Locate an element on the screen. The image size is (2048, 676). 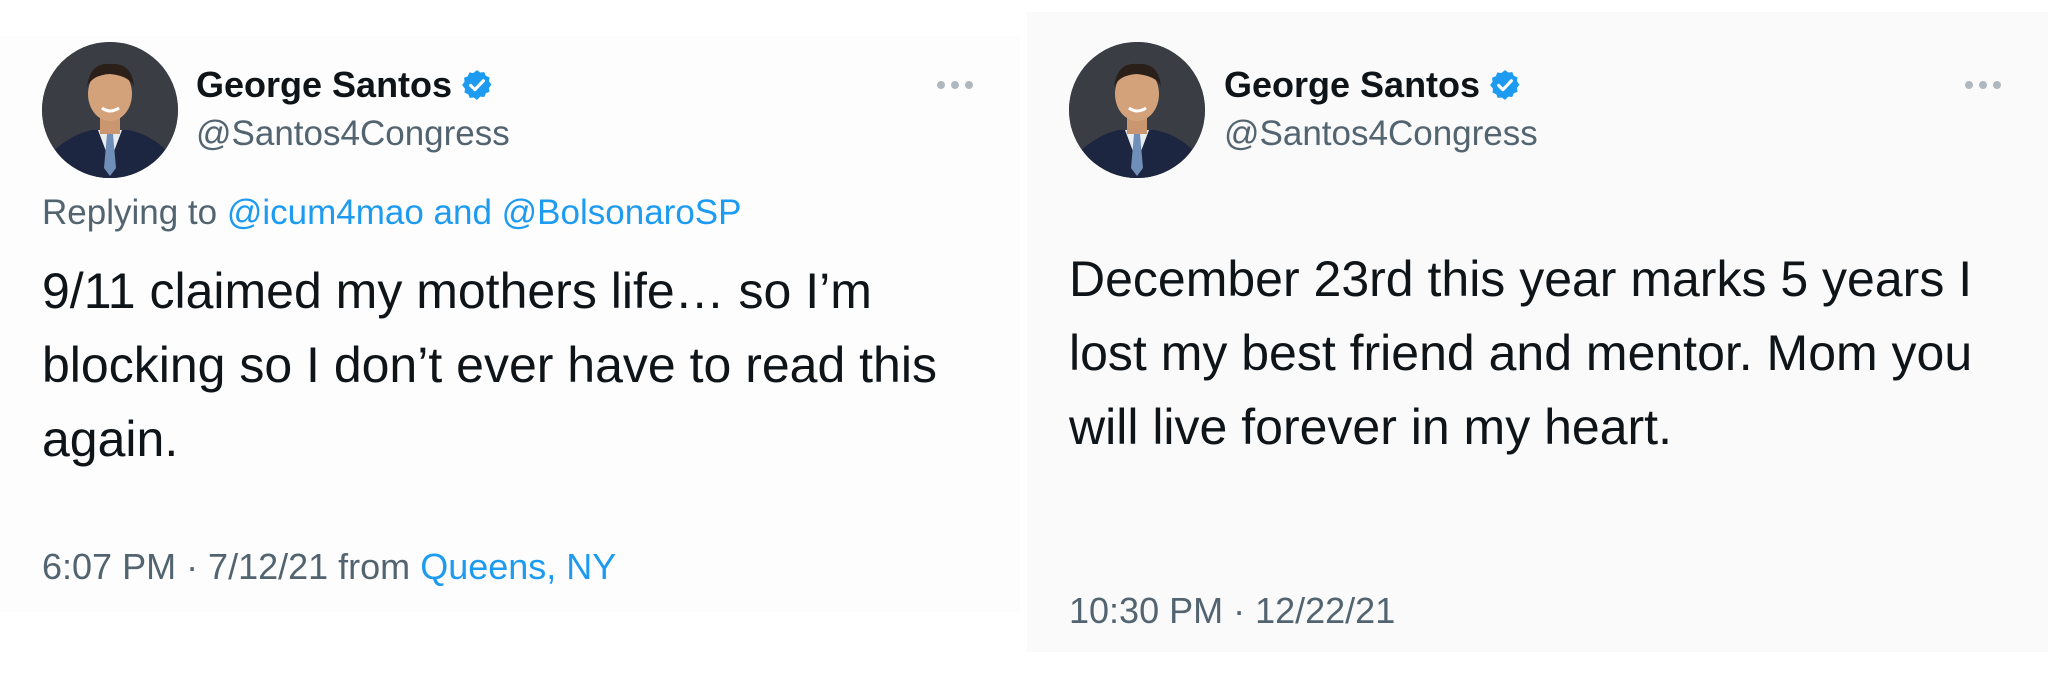
tweet-timestamp: 6:07 PM · 7/12/21 is located at coordinates (185, 566).